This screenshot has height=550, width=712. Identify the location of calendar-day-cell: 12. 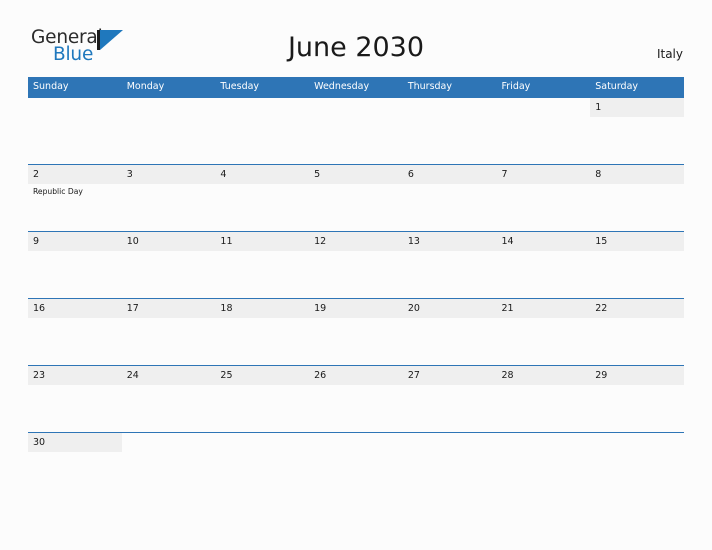
(356, 265).